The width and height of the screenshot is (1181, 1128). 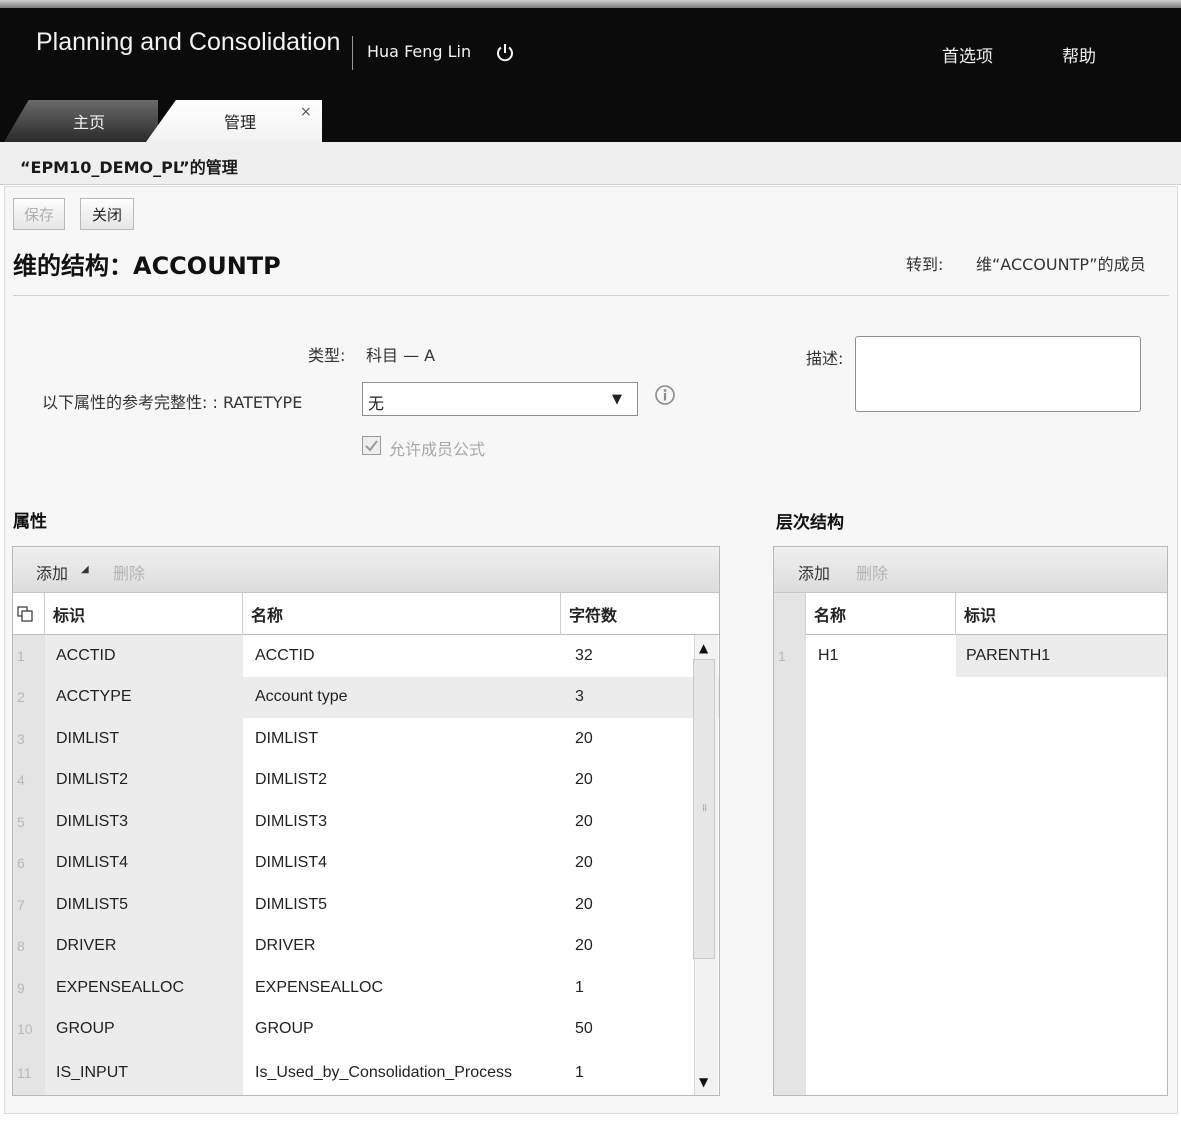 What do you see at coordinates (144, 656) in the screenshot?
I see `cell-id: ACCTID` at bounding box center [144, 656].